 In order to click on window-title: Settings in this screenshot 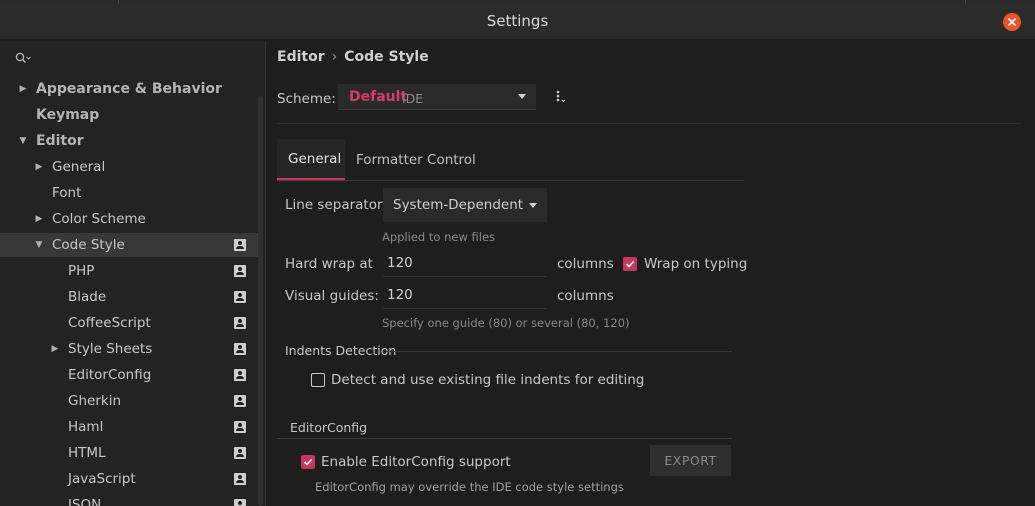, I will do `click(517, 21)`.